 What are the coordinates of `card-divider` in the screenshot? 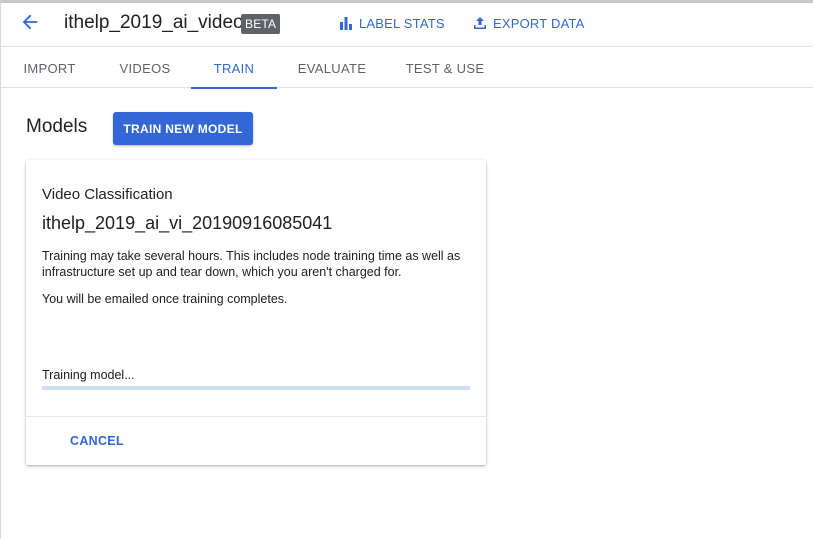 It's located at (256, 416).